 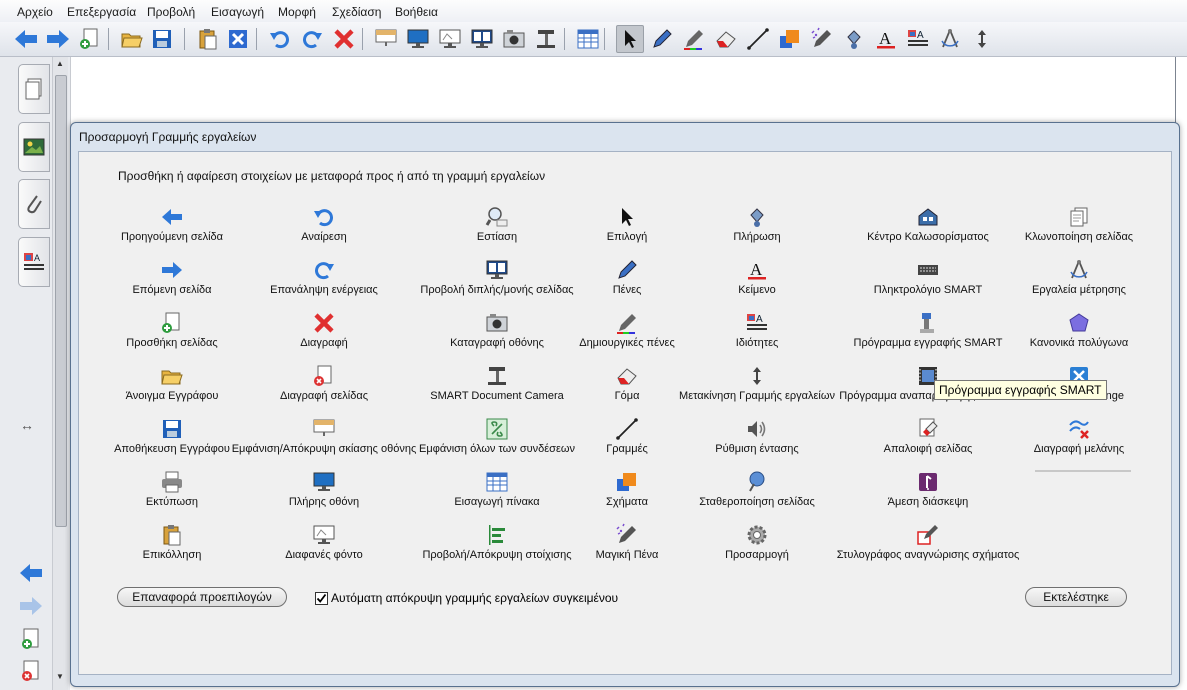 I want to click on add-page-icon, so click(x=172, y=323).